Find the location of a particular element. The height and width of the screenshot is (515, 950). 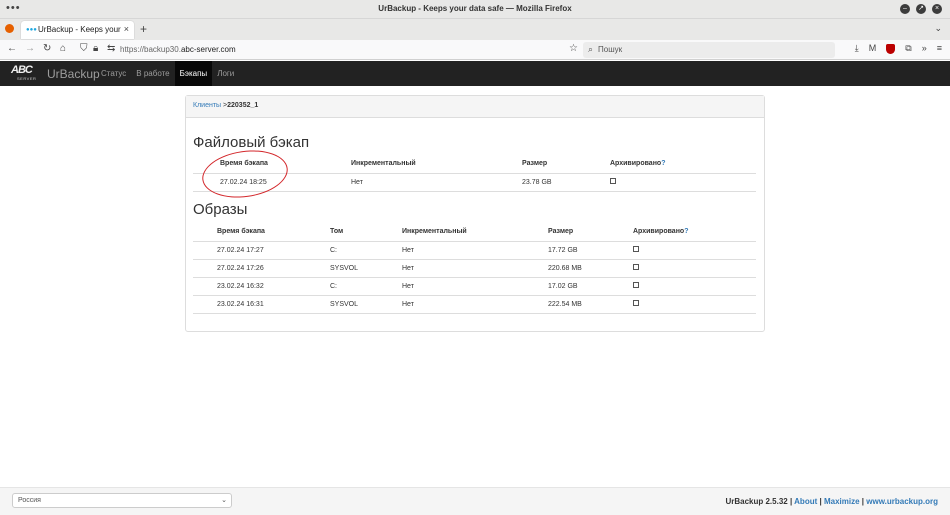

browser-tab: ●●● UrBackup - Keeps your data safe × is located at coordinates (77, 30).